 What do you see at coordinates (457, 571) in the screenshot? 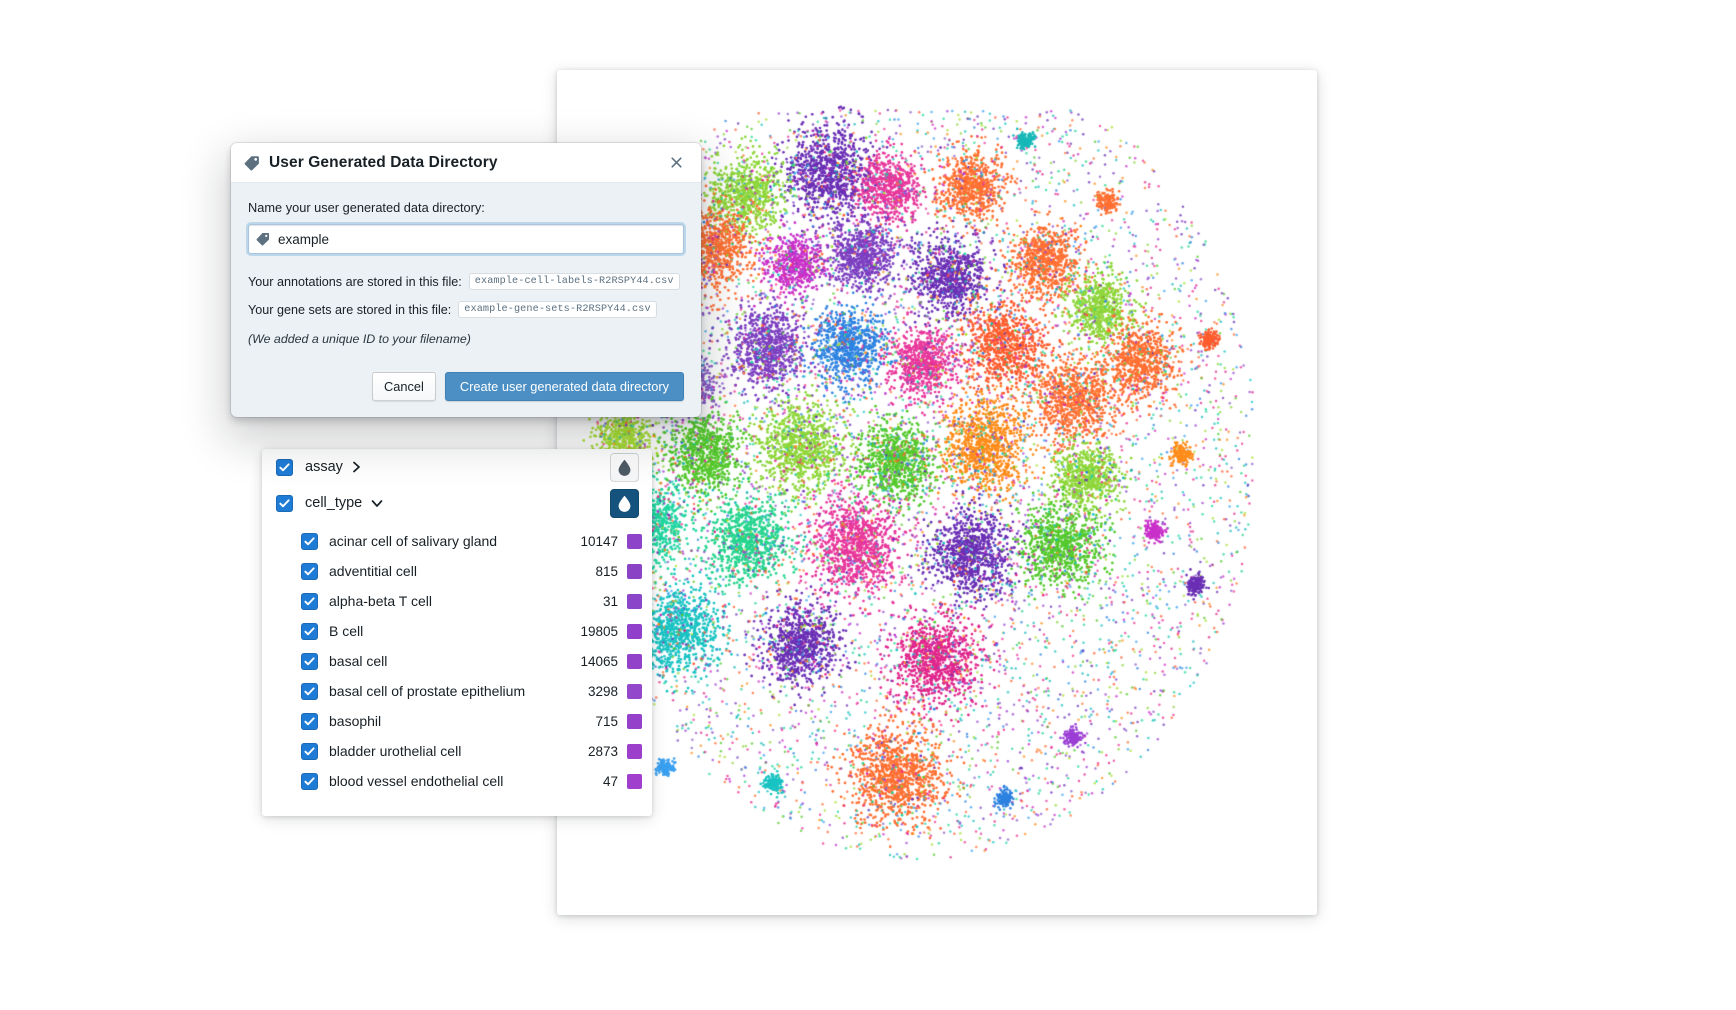
I see `category-value-row: adventitial cell 815` at bounding box center [457, 571].